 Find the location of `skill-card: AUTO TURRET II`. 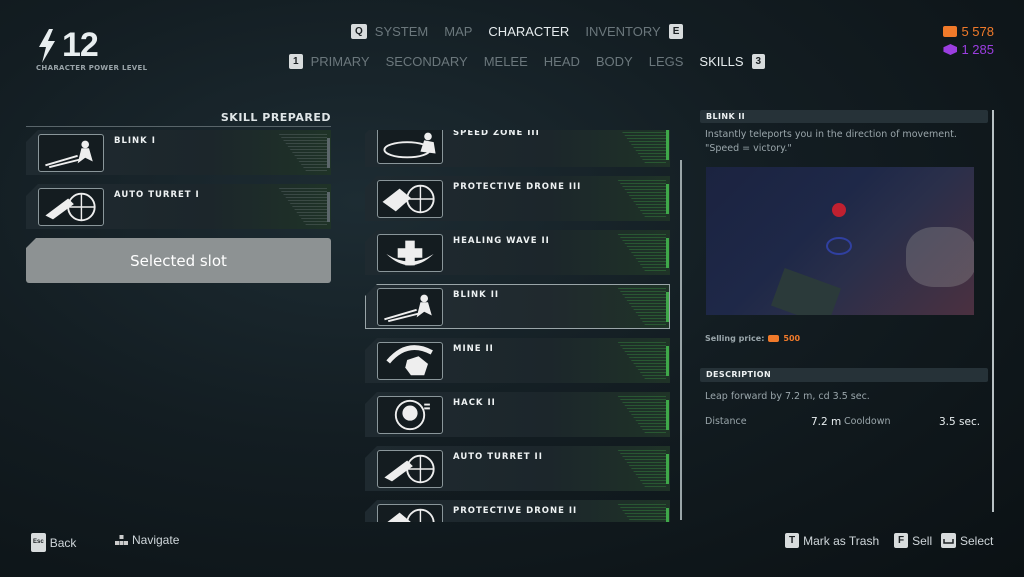

skill-card: AUTO TURRET II is located at coordinates (517, 468).